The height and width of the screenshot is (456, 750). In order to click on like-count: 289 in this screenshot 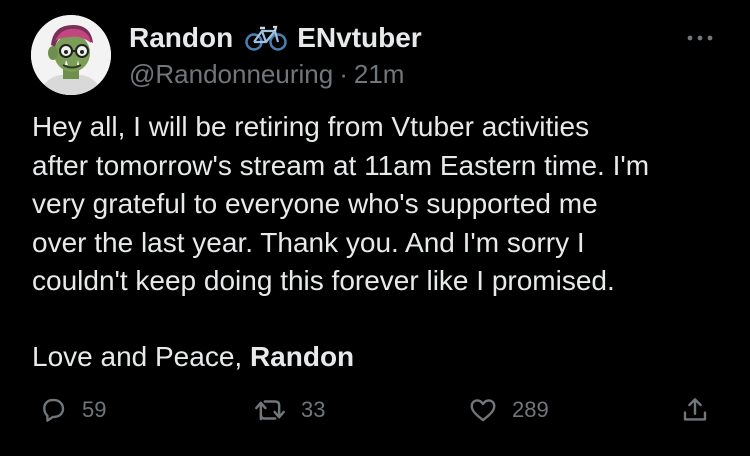, I will do `click(530, 409)`.